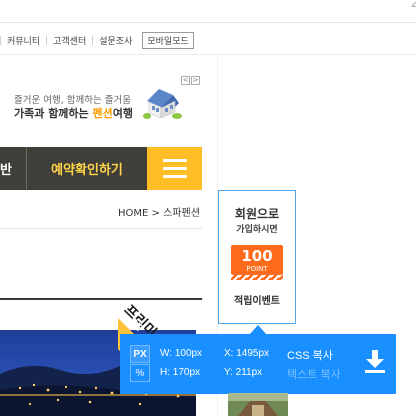 The width and height of the screenshot is (416, 416). What do you see at coordinates (122, 113) in the screenshot?
I see `headline-text-end: 여행` at bounding box center [122, 113].